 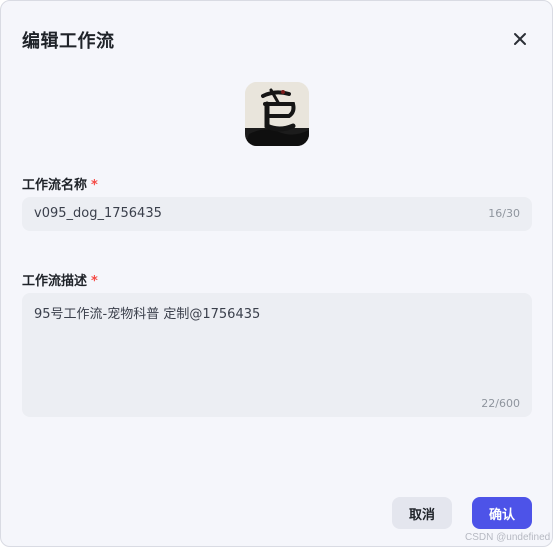 What do you see at coordinates (55, 185) in the screenshot?
I see `name-label-text: 工作流名称` at bounding box center [55, 185].